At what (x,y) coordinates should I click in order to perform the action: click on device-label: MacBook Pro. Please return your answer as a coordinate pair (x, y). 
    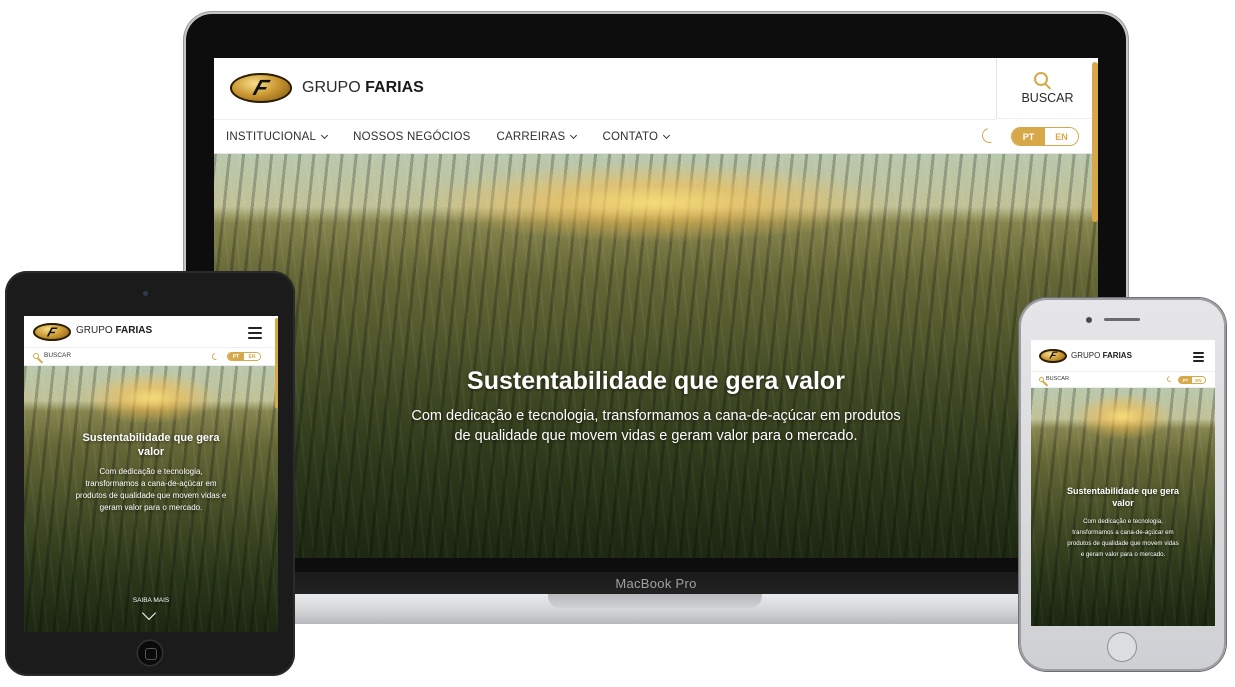
    Looking at the image, I should click on (656, 583).